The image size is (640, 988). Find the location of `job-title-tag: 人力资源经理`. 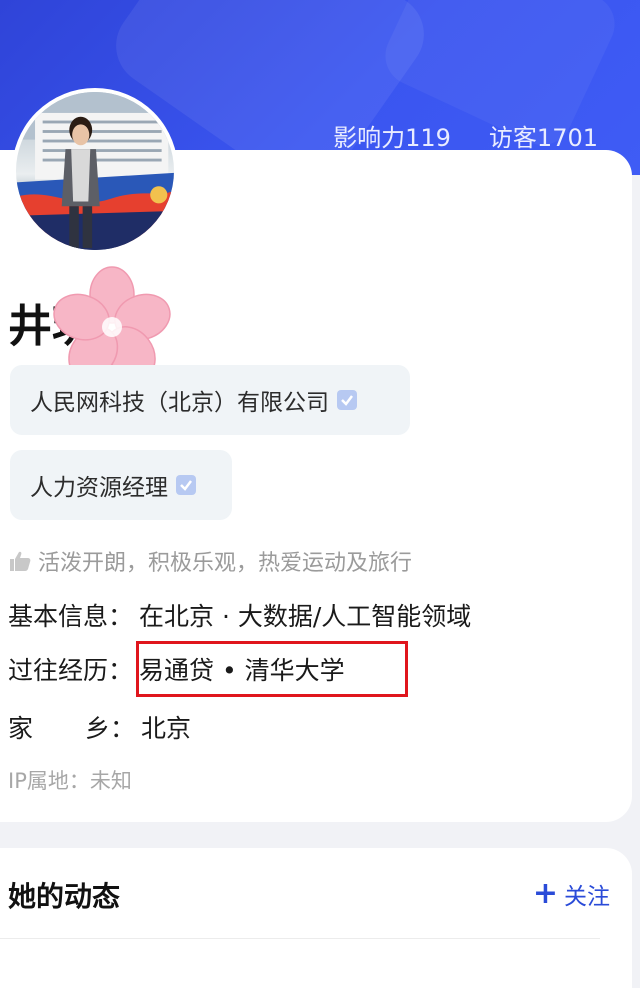

job-title-tag: 人力资源经理 is located at coordinates (121, 485).